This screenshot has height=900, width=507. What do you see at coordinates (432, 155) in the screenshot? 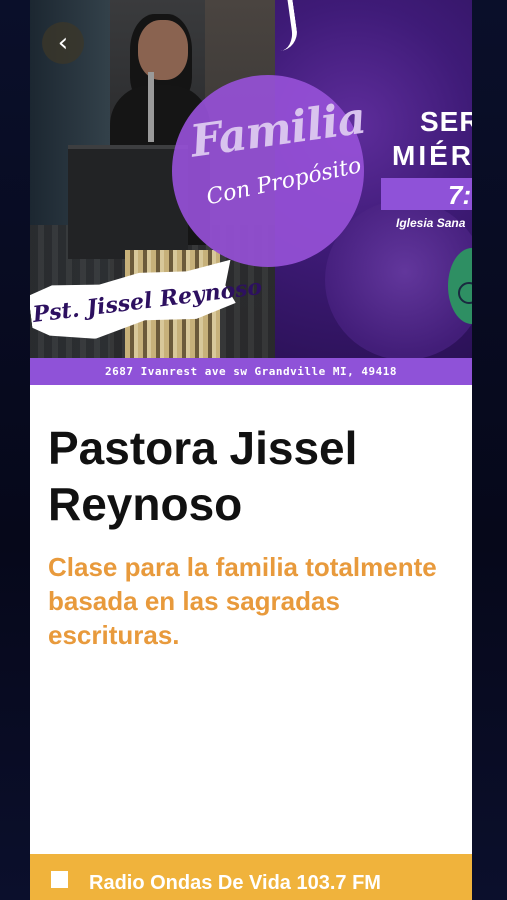
I see `banner-event-line2: MIÉR` at bounding box center [432, 155].